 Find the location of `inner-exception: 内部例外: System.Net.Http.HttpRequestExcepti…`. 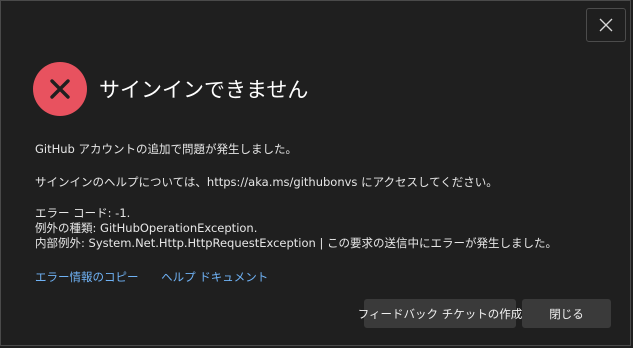

inner-exception: 内部例外: System.Net.Http.HttpRequestExcepti… is located at coordinates (296, 243).